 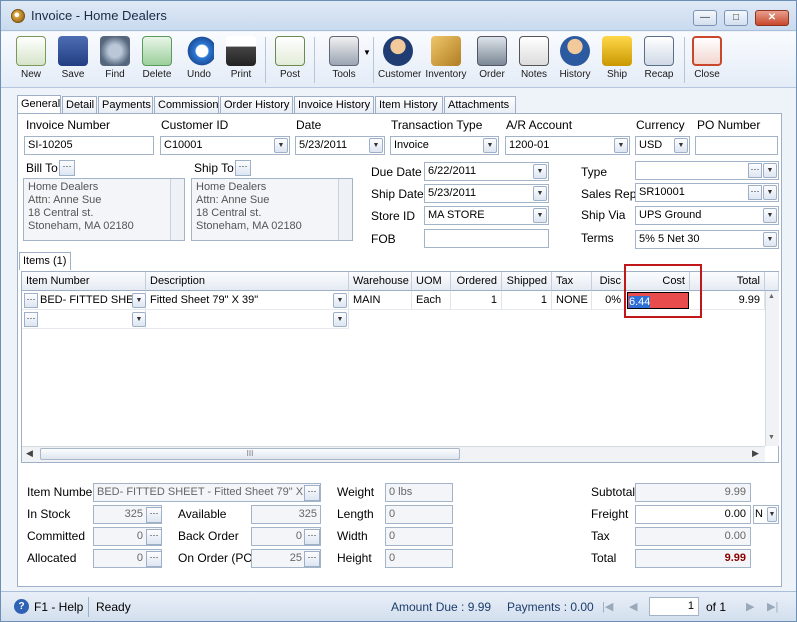 I want to click on type-lookup-button: ⋯, so click(x=755, y=170).